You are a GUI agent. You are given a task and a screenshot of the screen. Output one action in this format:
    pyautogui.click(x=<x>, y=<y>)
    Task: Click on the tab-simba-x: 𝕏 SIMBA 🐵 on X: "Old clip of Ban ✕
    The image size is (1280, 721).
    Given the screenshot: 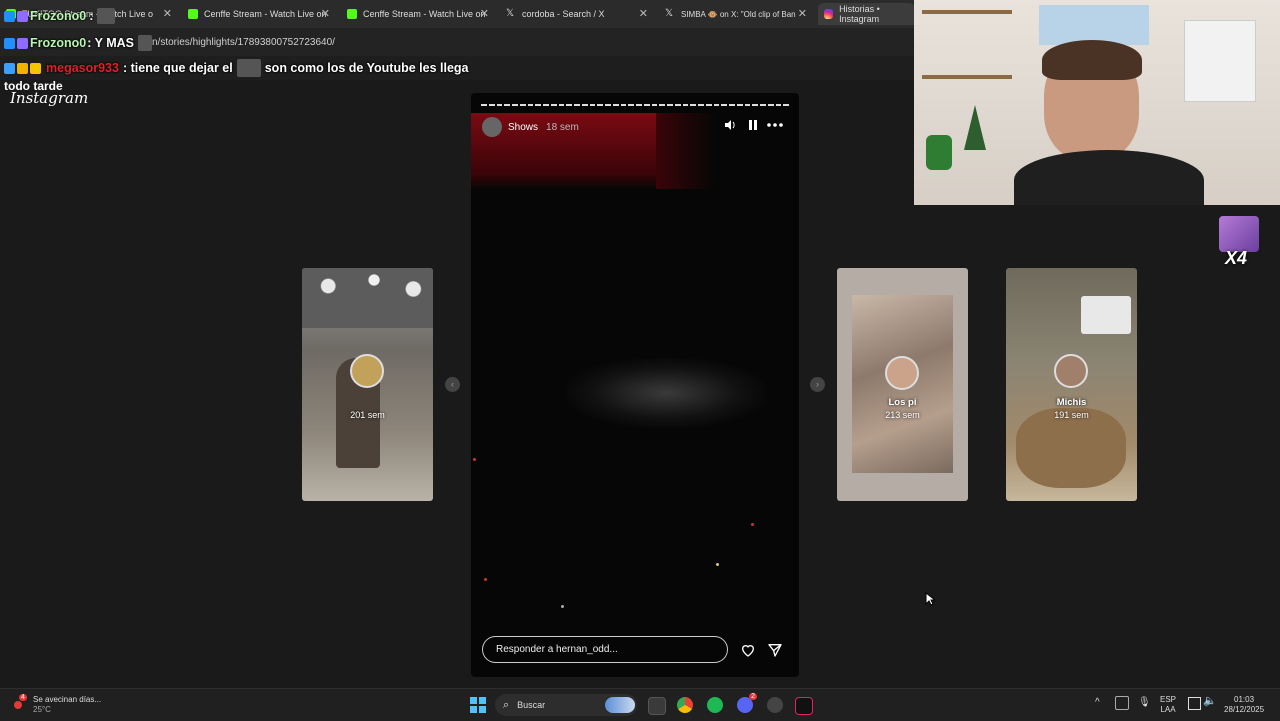 What is the action you would take?
    pyautogui.click(x=736, y=14)
    